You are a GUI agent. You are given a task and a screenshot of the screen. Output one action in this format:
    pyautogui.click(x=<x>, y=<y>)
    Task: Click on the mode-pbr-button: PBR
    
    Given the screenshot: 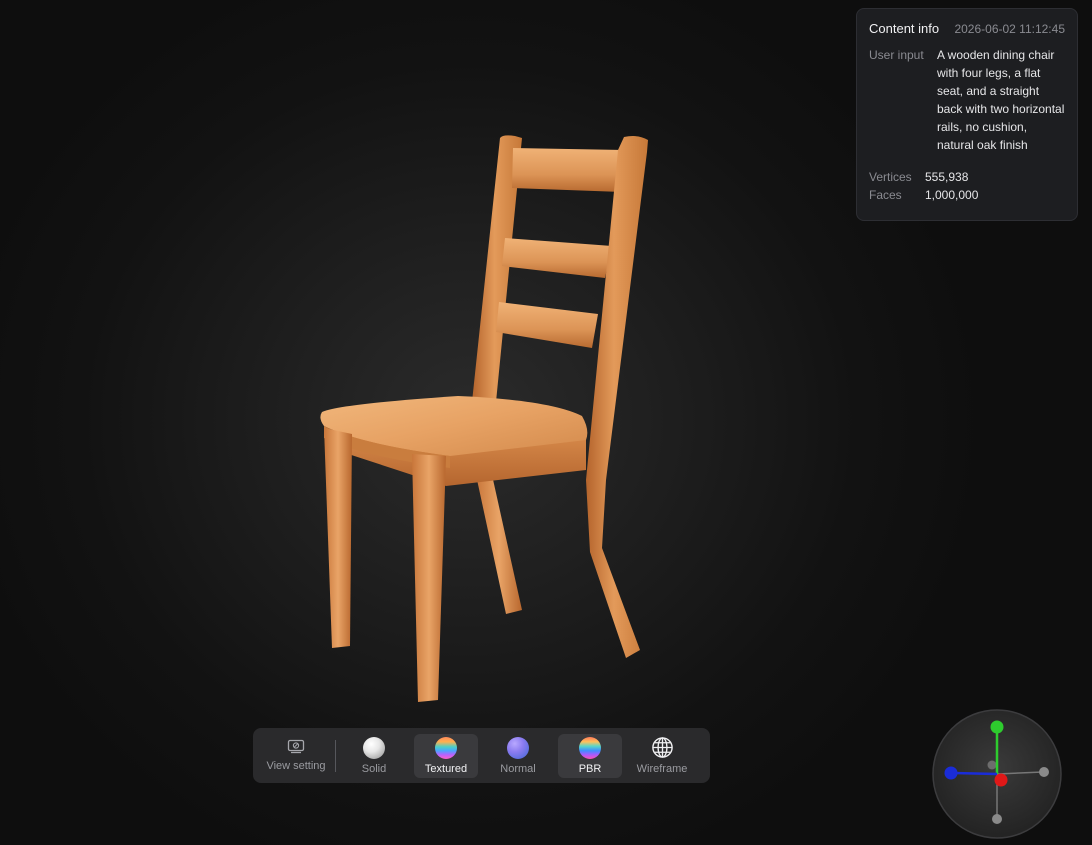 What is the action you would take?
    pyautogui.click(x=590, y=755)
    